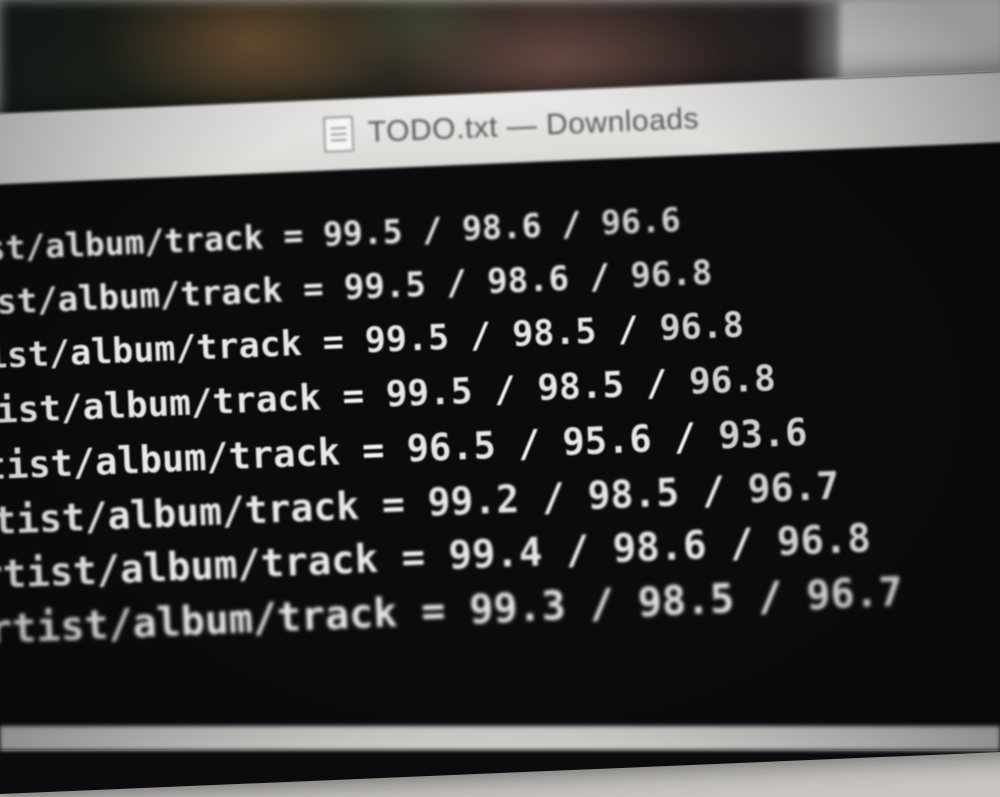 This screenshot has height=797, width=1000. I want to click on window-title: TODO.txt — Downloads, so click(533, 125).